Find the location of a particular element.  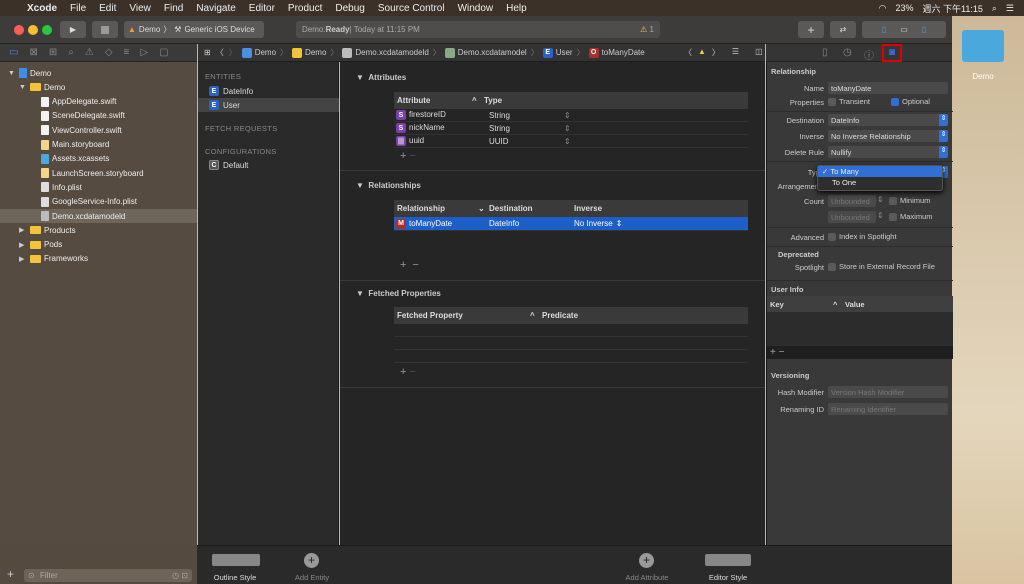

editor-style-toggle is located at coordinates (728, 560).